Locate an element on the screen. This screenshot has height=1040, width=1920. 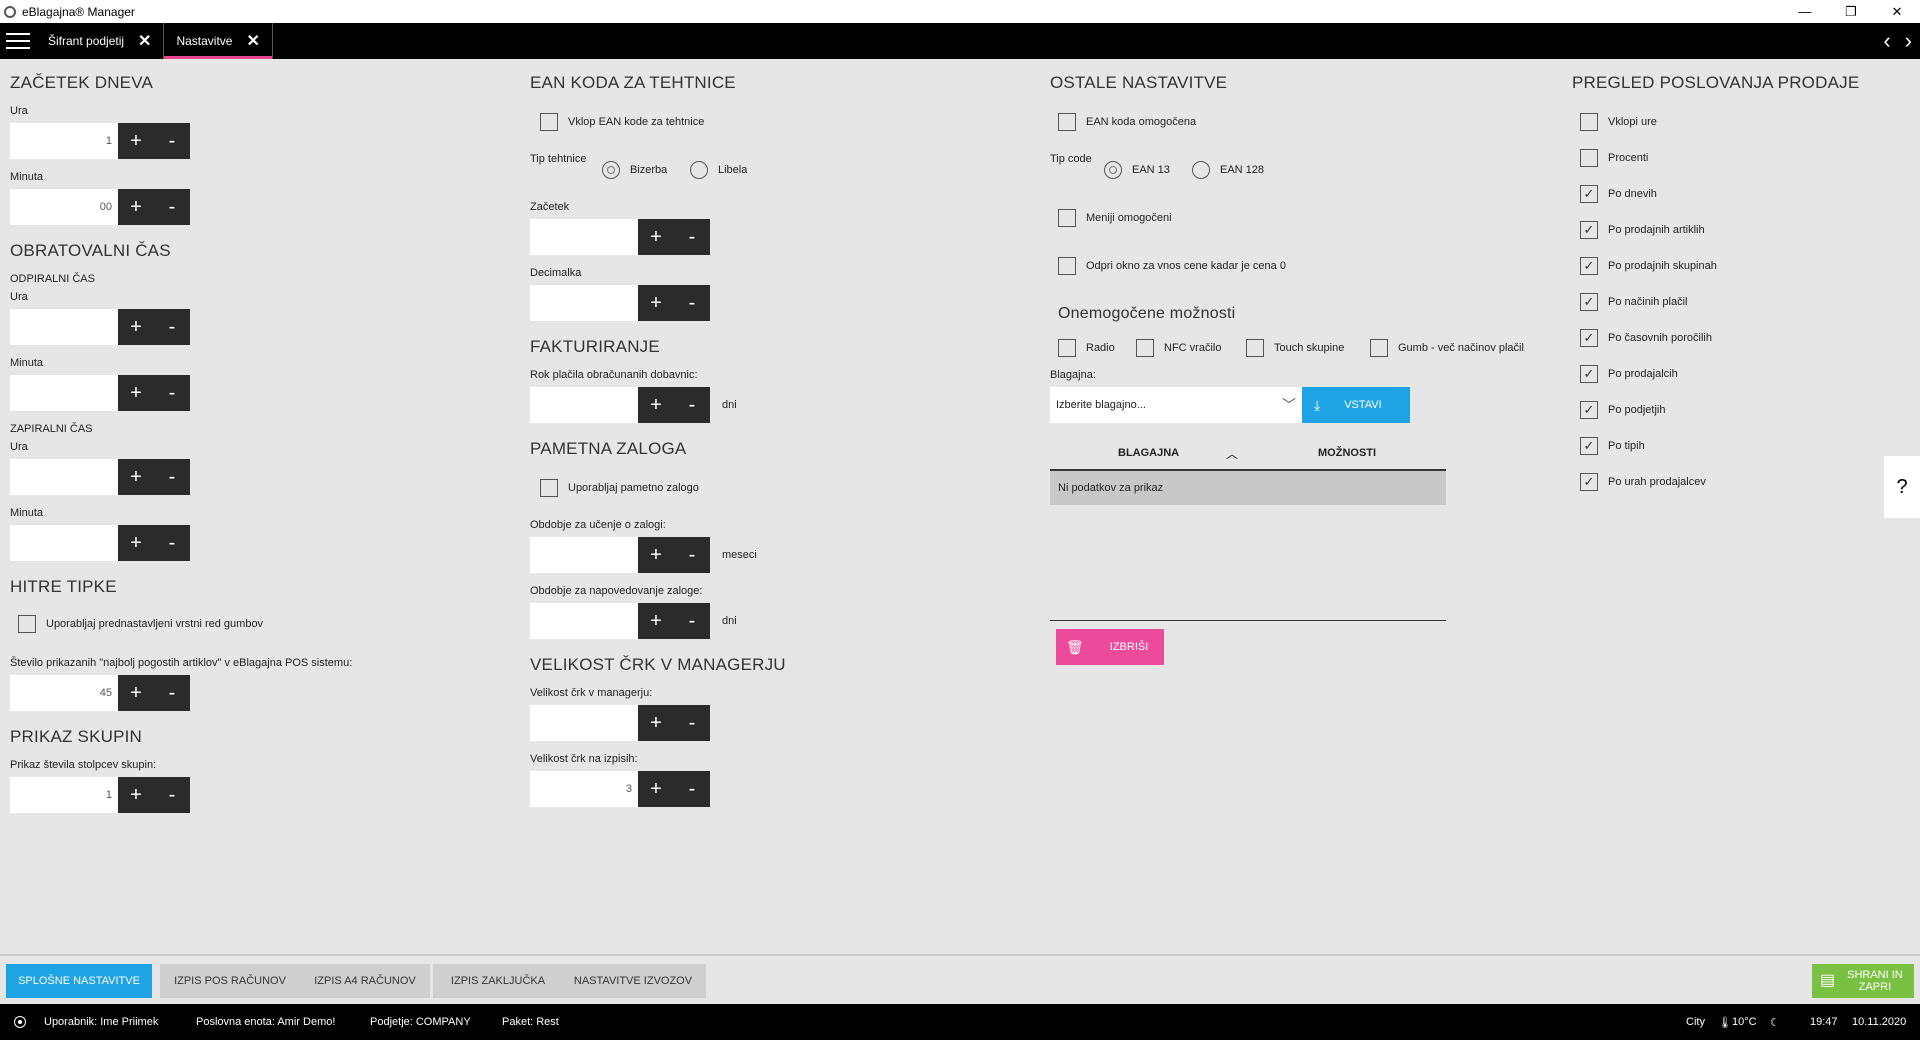
tab-nastavitve: Nastavitve ✕ is located at coordinates (218, 41).